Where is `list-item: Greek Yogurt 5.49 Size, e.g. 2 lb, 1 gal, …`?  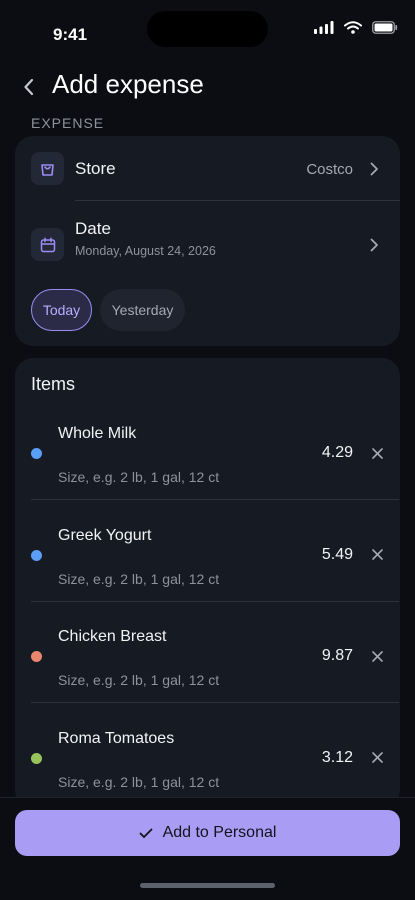 list-item: Greek Yogurt 5.49 Size, e.g. 2 lb, 1 gal, … is located at coordinates (207, 577).